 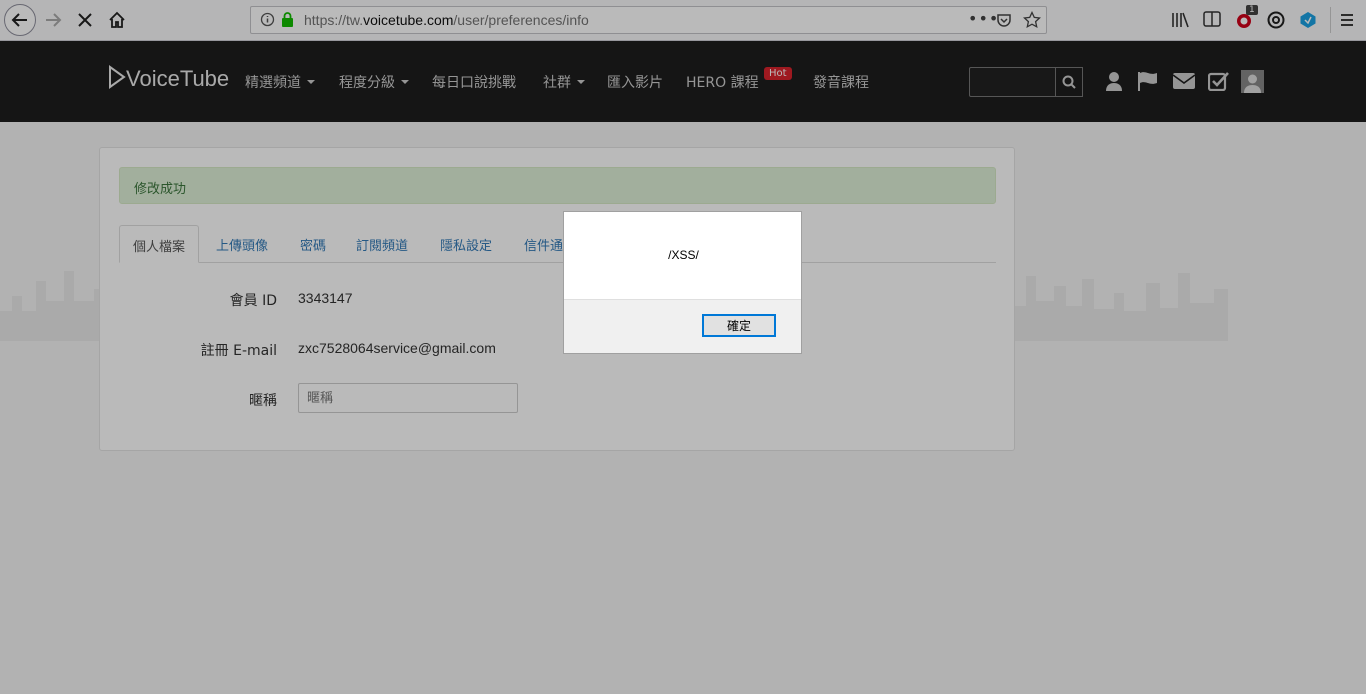 I want to click on ok-button: 確定, so click(x=739, y=325).